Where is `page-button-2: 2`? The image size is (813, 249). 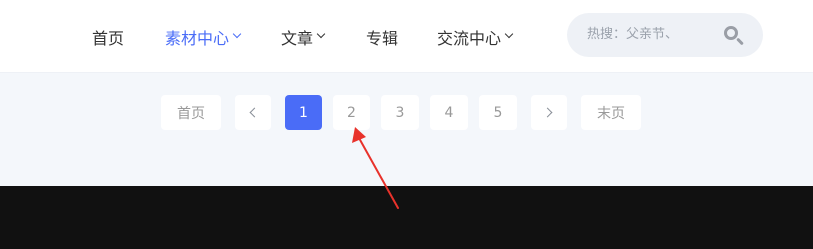 page-button-2: 2 is located at coordinates (351, 112).